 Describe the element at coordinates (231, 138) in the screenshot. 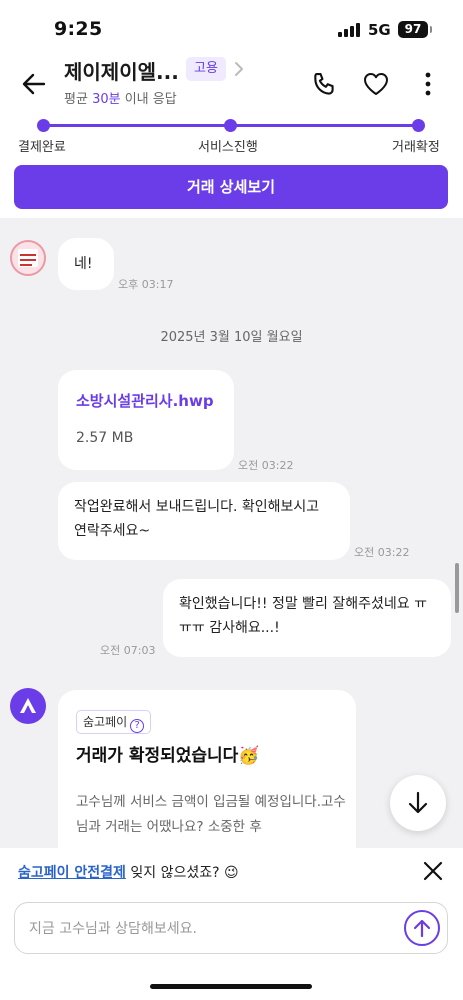

I see `transaction-progress: 결제완료 서비스진행 거래확정` at that location.